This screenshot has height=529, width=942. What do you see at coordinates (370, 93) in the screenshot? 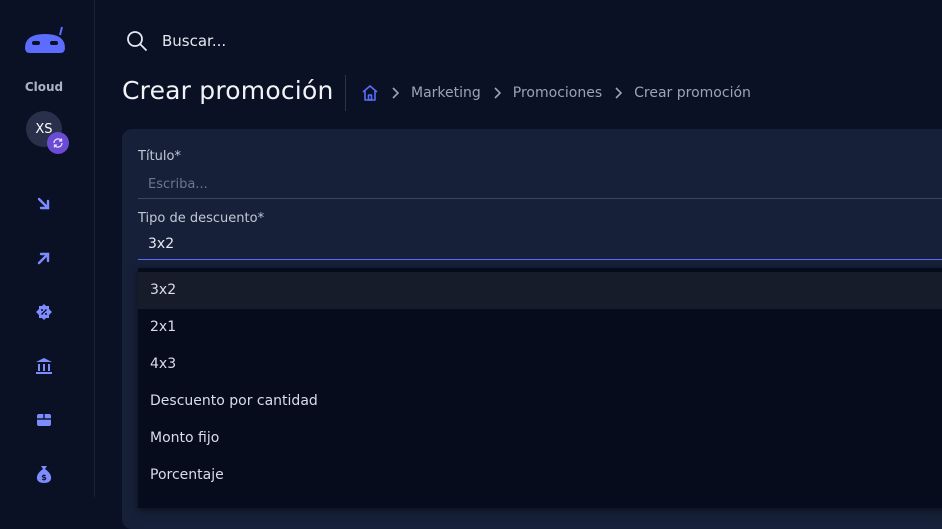
I see `home-icon` at bounding box center [370, 93].